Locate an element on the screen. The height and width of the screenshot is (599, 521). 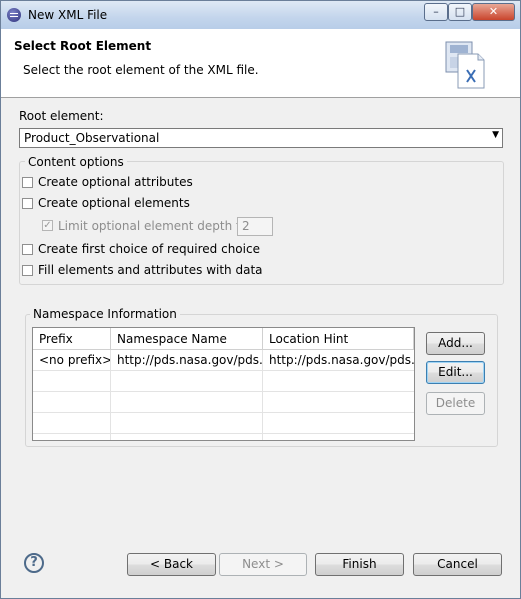
prefix-cell: <no prefix> is located at coordinates (75, 360).